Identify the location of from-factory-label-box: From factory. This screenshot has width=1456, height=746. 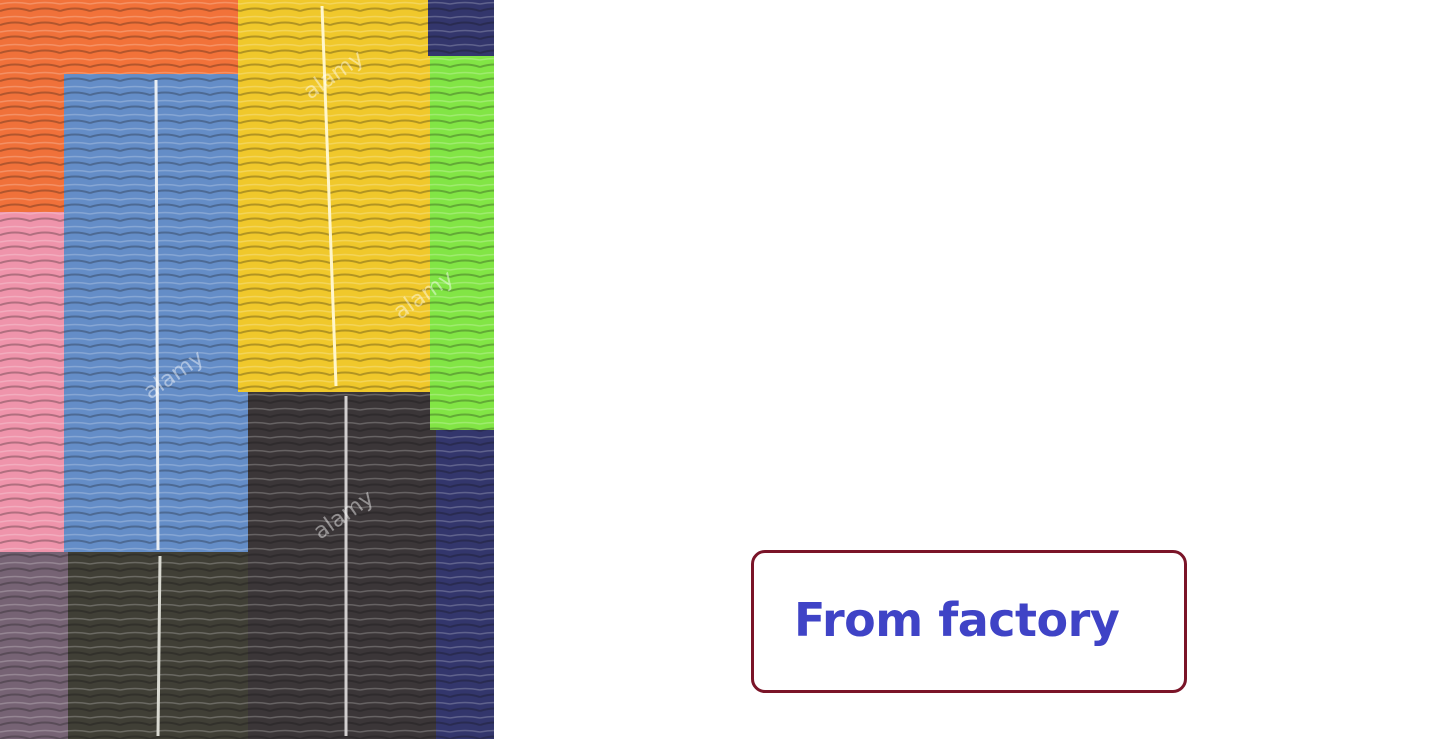
(969, 621).